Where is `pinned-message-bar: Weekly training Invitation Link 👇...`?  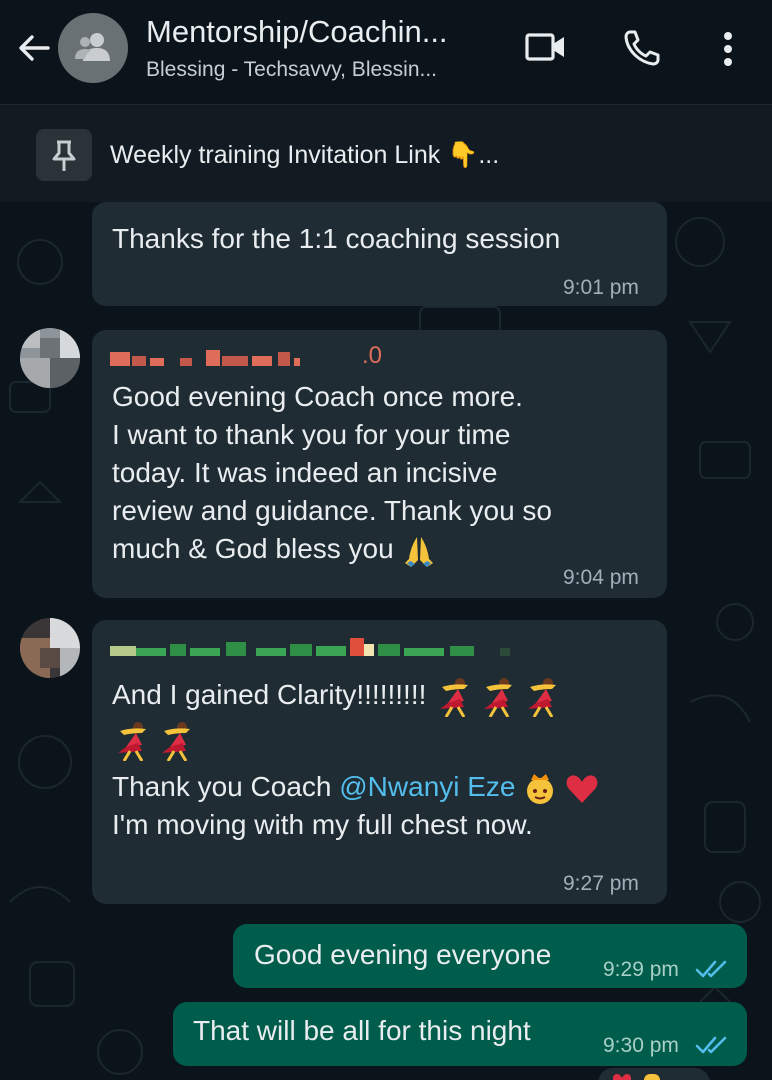
pinned-message-bar: Weekly training Invitation Link 👇... is located at coordinates (386, 153).